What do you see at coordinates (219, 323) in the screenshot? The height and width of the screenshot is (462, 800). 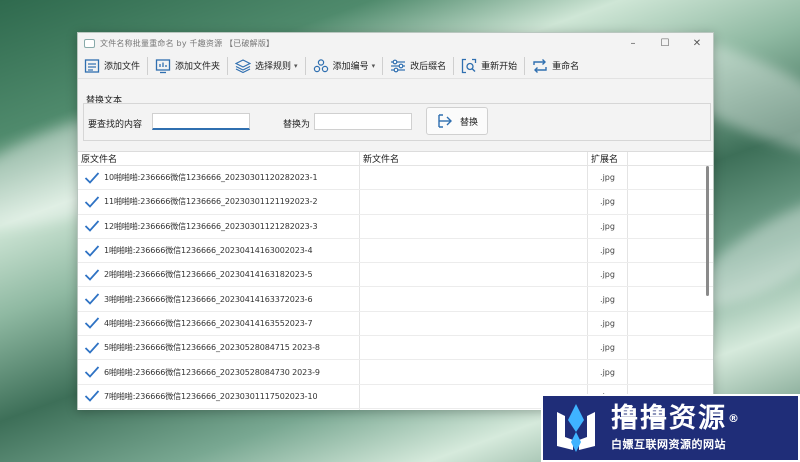 I see `original-name-cell: 4啪啪啪:236666微信1236666_20230414163552023-7` at bounding box center [219, 323].